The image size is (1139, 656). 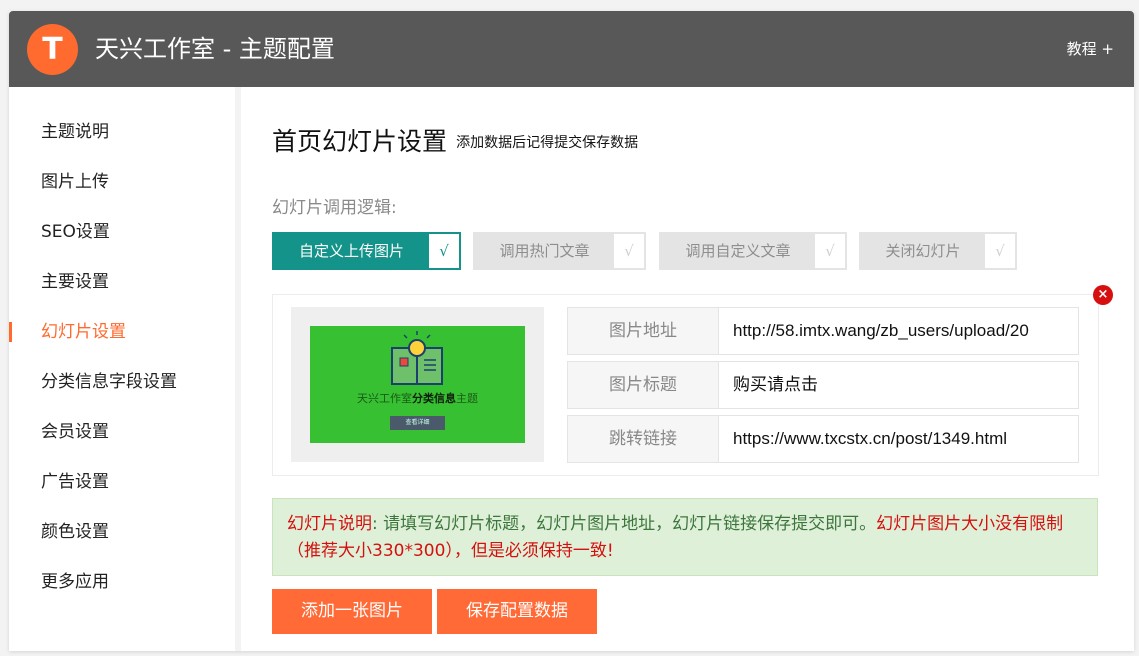 I want to click on jump-link-input: https://www.txcstx.cn/post/1349.html, so click(x=898, y=439).